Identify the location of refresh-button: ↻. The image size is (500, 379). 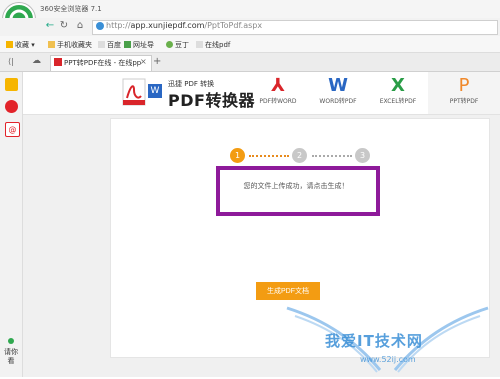
(64, 26).